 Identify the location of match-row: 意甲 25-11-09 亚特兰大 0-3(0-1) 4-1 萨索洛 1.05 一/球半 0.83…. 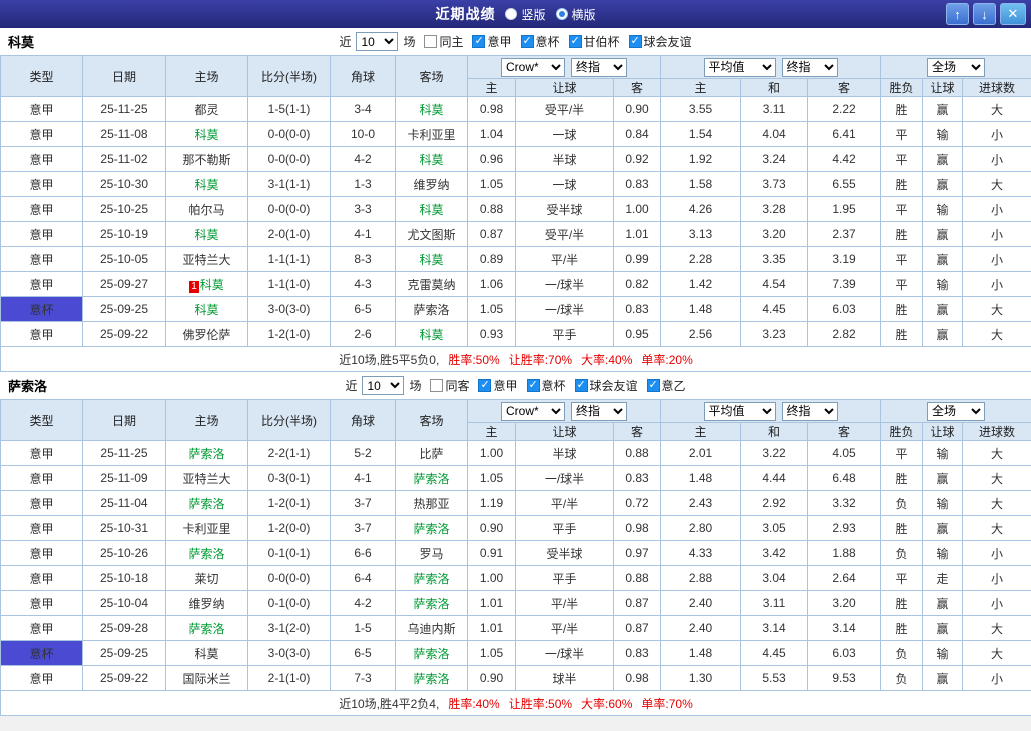
(515, 478).